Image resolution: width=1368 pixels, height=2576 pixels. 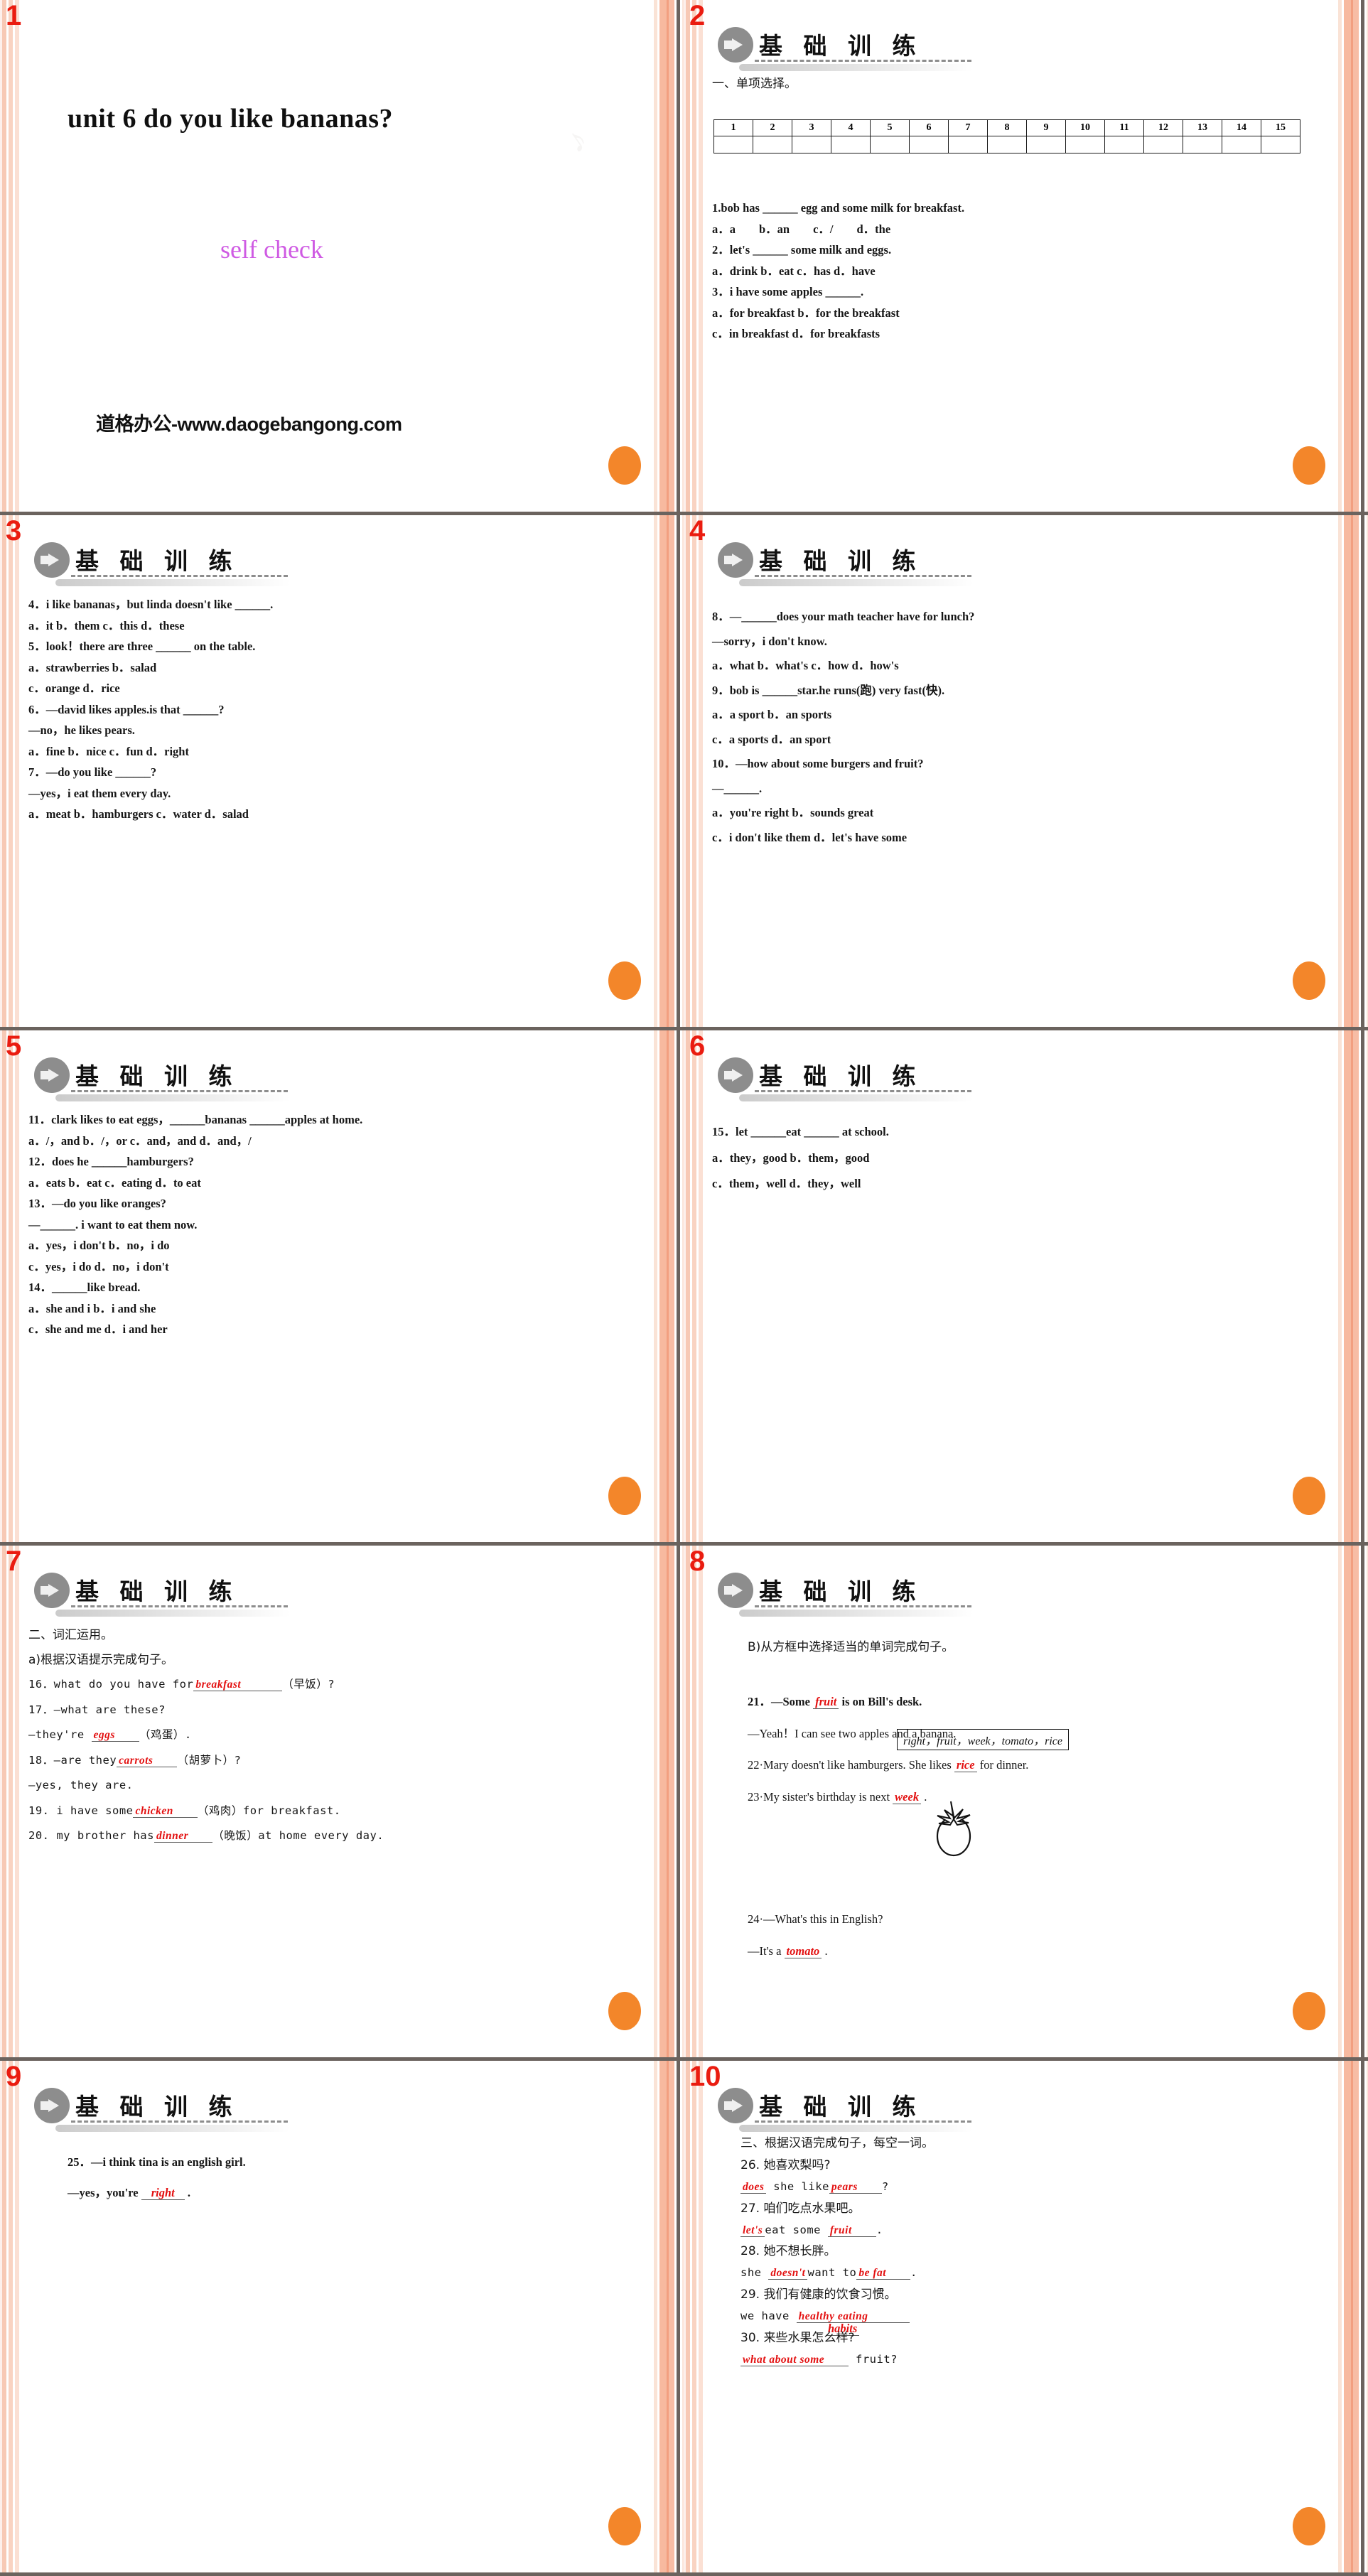 What do you see at coordinates (797, 2229) in the screenshot?
I see `fill-mid: eat some` at bounding box center [797, 2229].